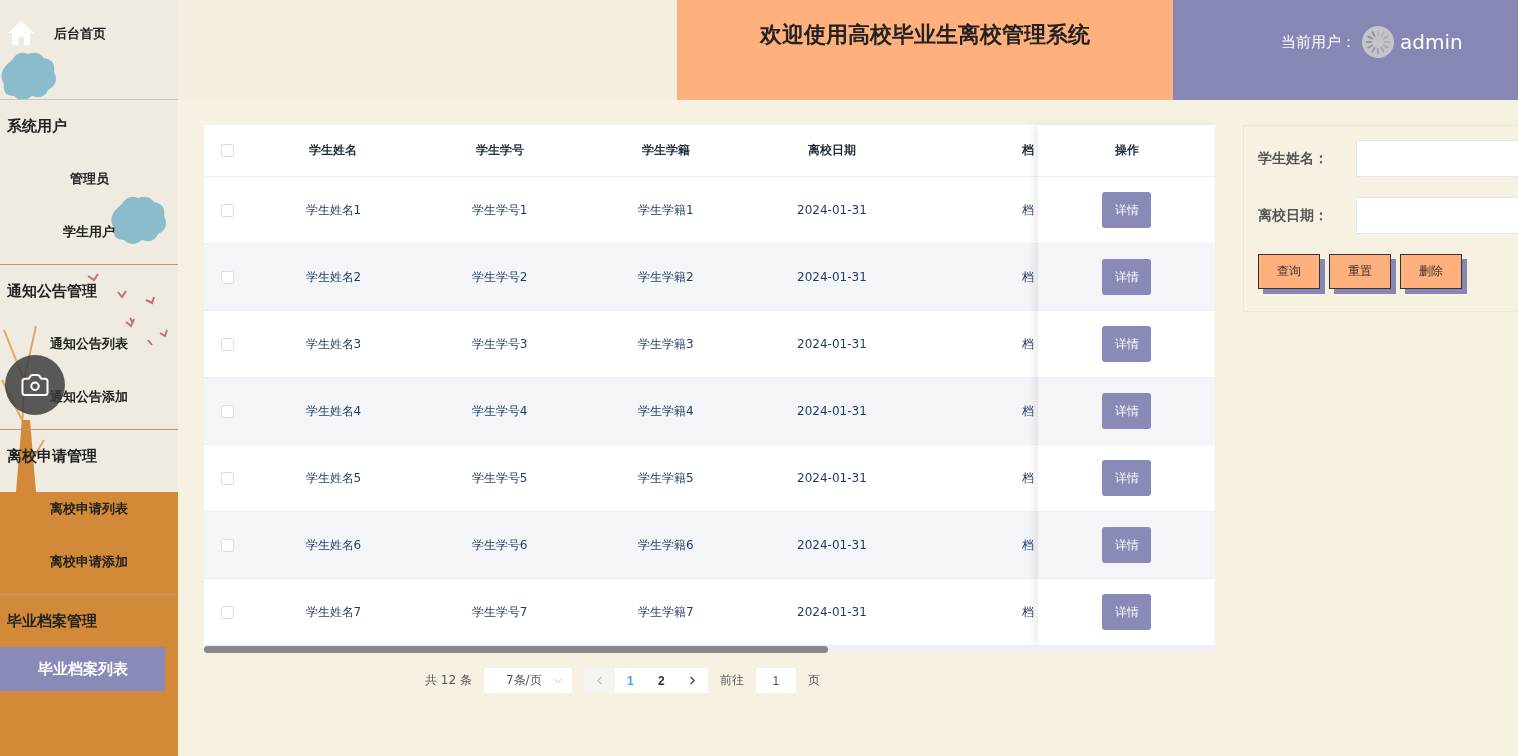  I want to click on table-cell-text: 学生学号4, so click(499, 411).